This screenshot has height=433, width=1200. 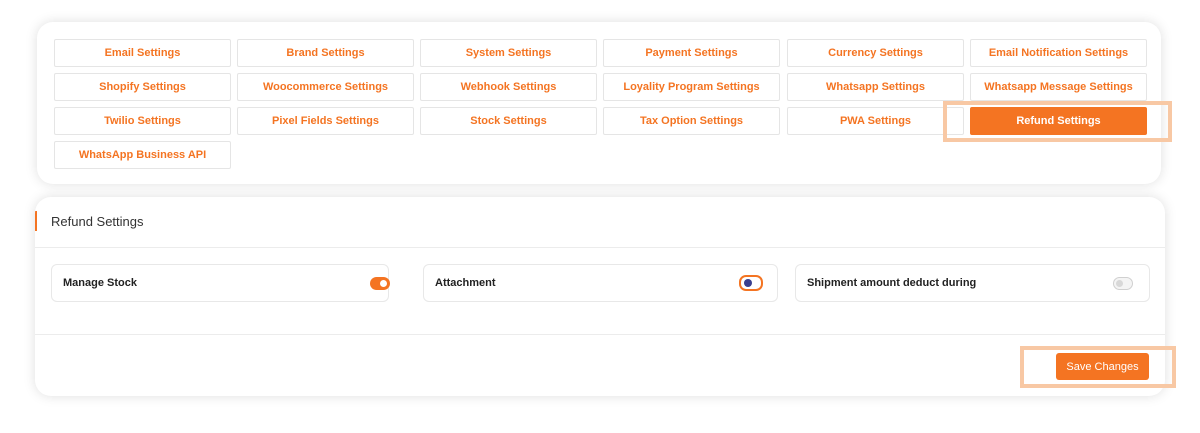 What do you see at coordinates (142, 121) in the screenshot?
I see `tab-twilio-settings: Twilio Settings` at bounding box center [142, 121].